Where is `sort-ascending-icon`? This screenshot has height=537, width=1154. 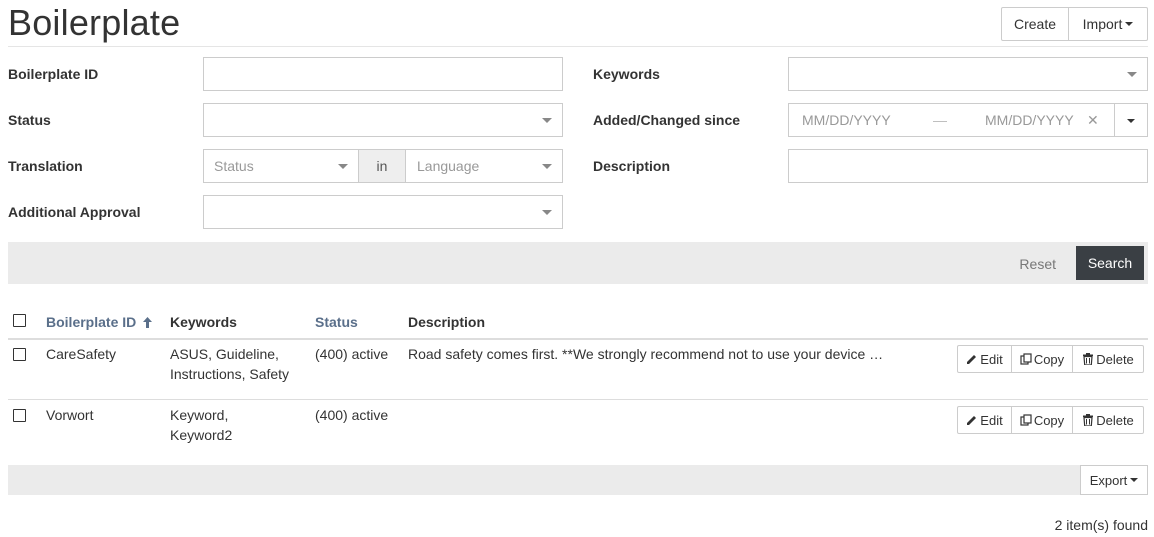 sort-ascending-icon is located at coordinates (148, 323).